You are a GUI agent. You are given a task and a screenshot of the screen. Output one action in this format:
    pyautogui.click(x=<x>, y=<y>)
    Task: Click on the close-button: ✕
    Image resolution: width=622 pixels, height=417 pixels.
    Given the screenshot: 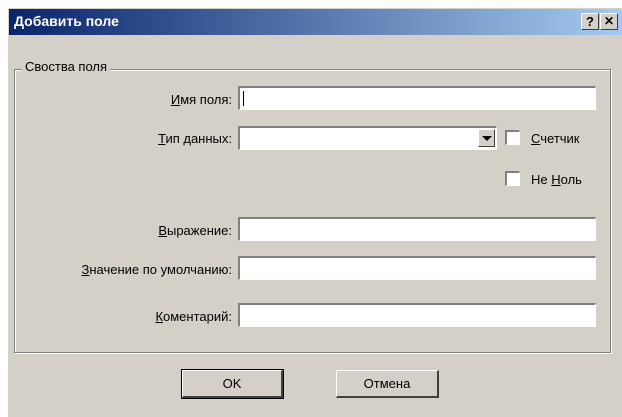 What is the action you would take?
    pyautogui.click(x=609, y=21)
    